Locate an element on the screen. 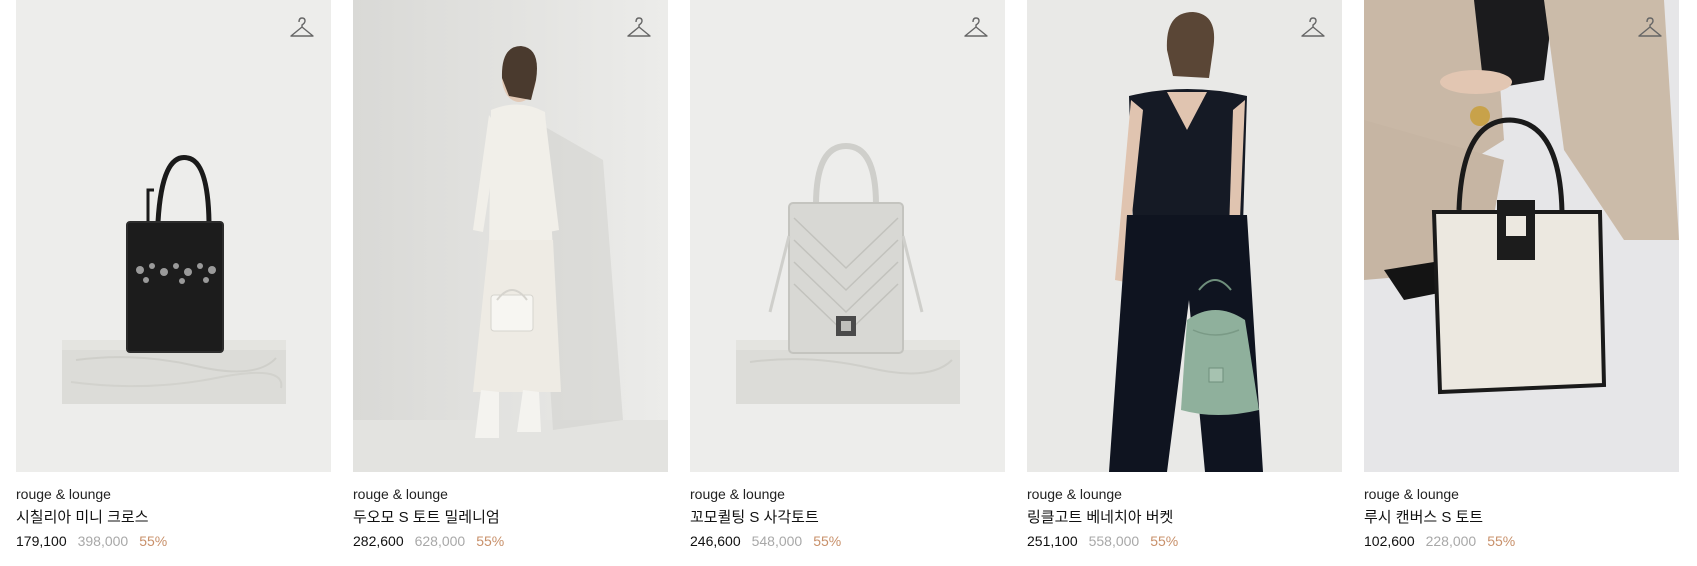 Image resolution: width=1697 pixels, height=566 pixels. sale-price: 282,600 is located at coordinates (378, 541).